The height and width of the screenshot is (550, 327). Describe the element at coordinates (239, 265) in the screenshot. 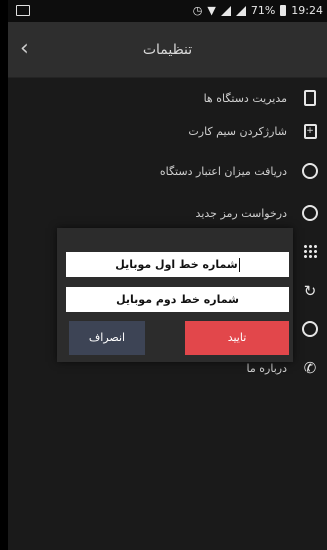

I see `text-caret` at that location.